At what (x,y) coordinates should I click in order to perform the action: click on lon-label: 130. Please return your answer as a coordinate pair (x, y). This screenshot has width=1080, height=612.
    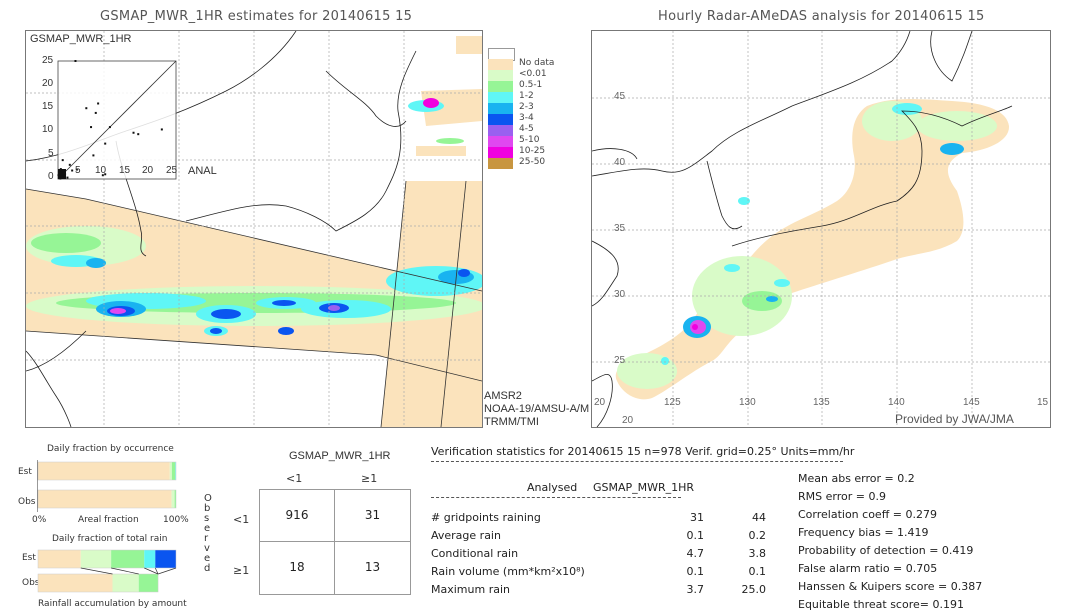
    Looking at the image, I should click on (747, 402).